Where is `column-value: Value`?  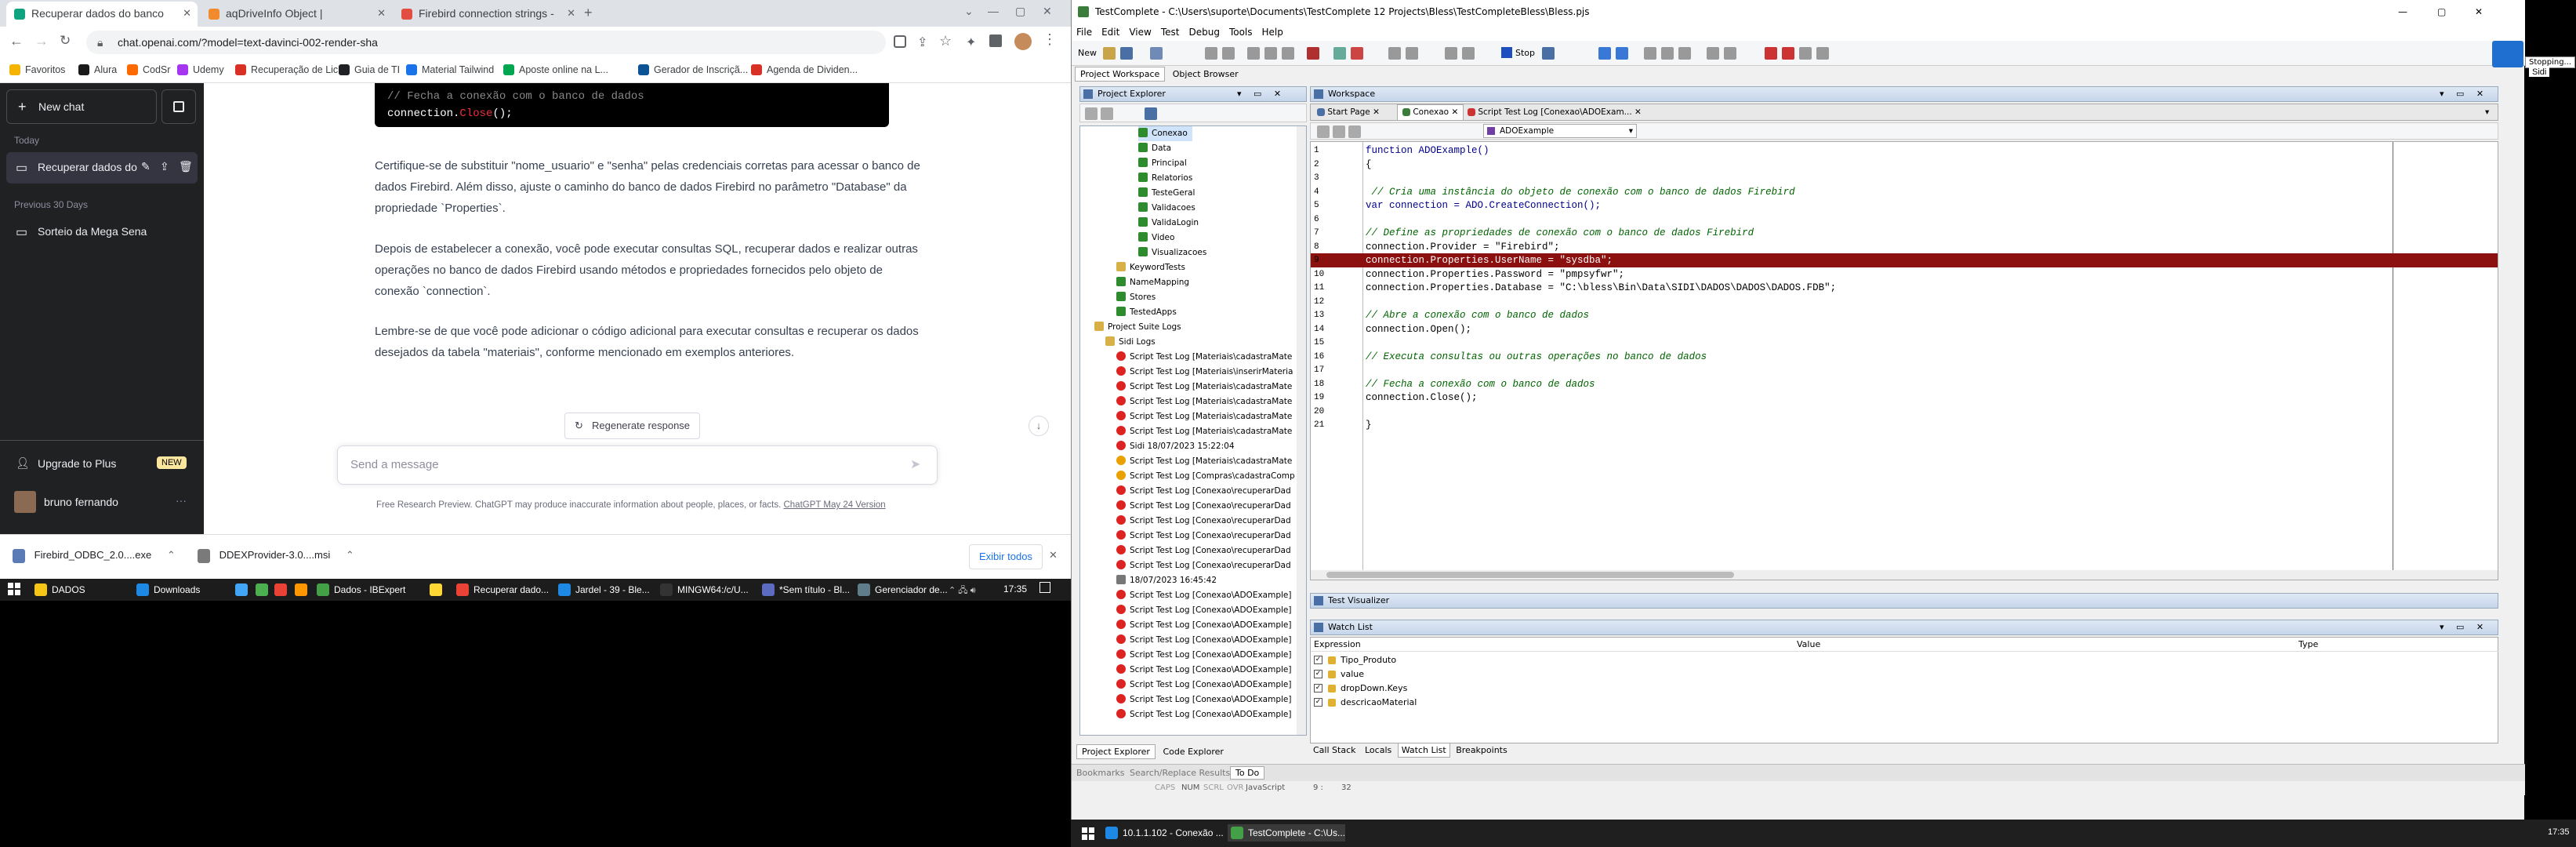 column-value: Value is located at coordinates (1809, 645).